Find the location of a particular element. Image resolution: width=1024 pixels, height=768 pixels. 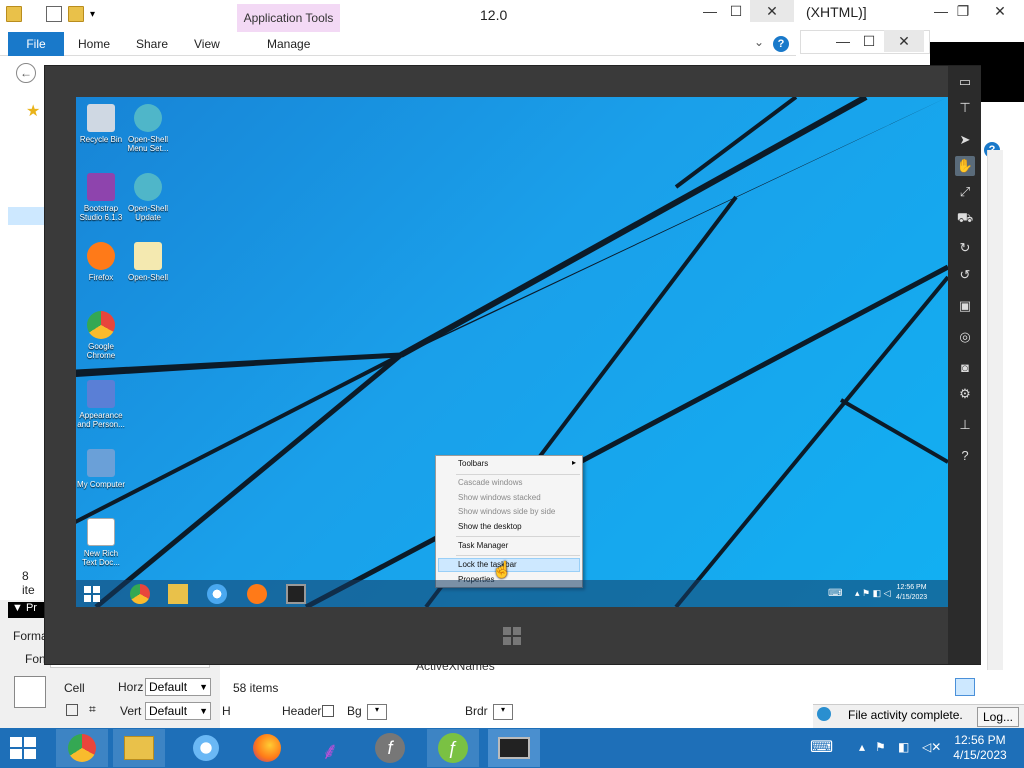

tab-share: Share is located at coordinates (152, 44).